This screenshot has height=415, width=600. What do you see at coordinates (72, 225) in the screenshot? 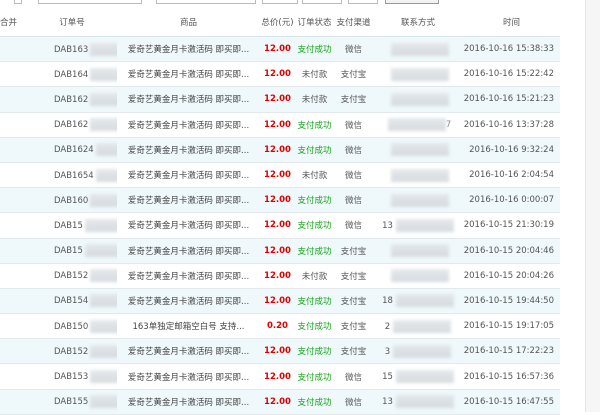
I see `order-number-cell: DAB159` at bounding box center [72, 225].